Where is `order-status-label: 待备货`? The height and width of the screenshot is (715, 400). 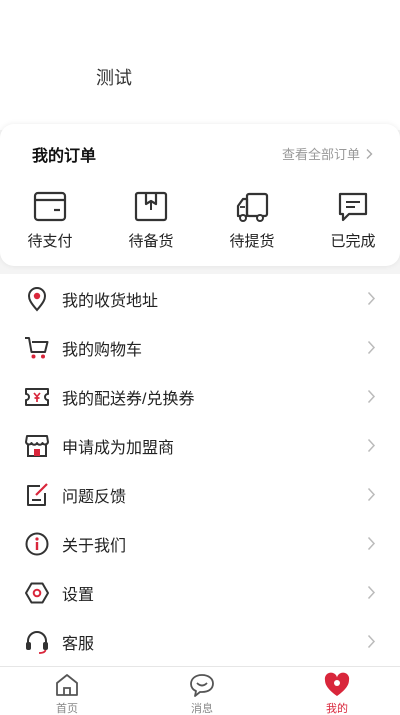 order-status-label: 待备货 is located at coordinates (151, 241).